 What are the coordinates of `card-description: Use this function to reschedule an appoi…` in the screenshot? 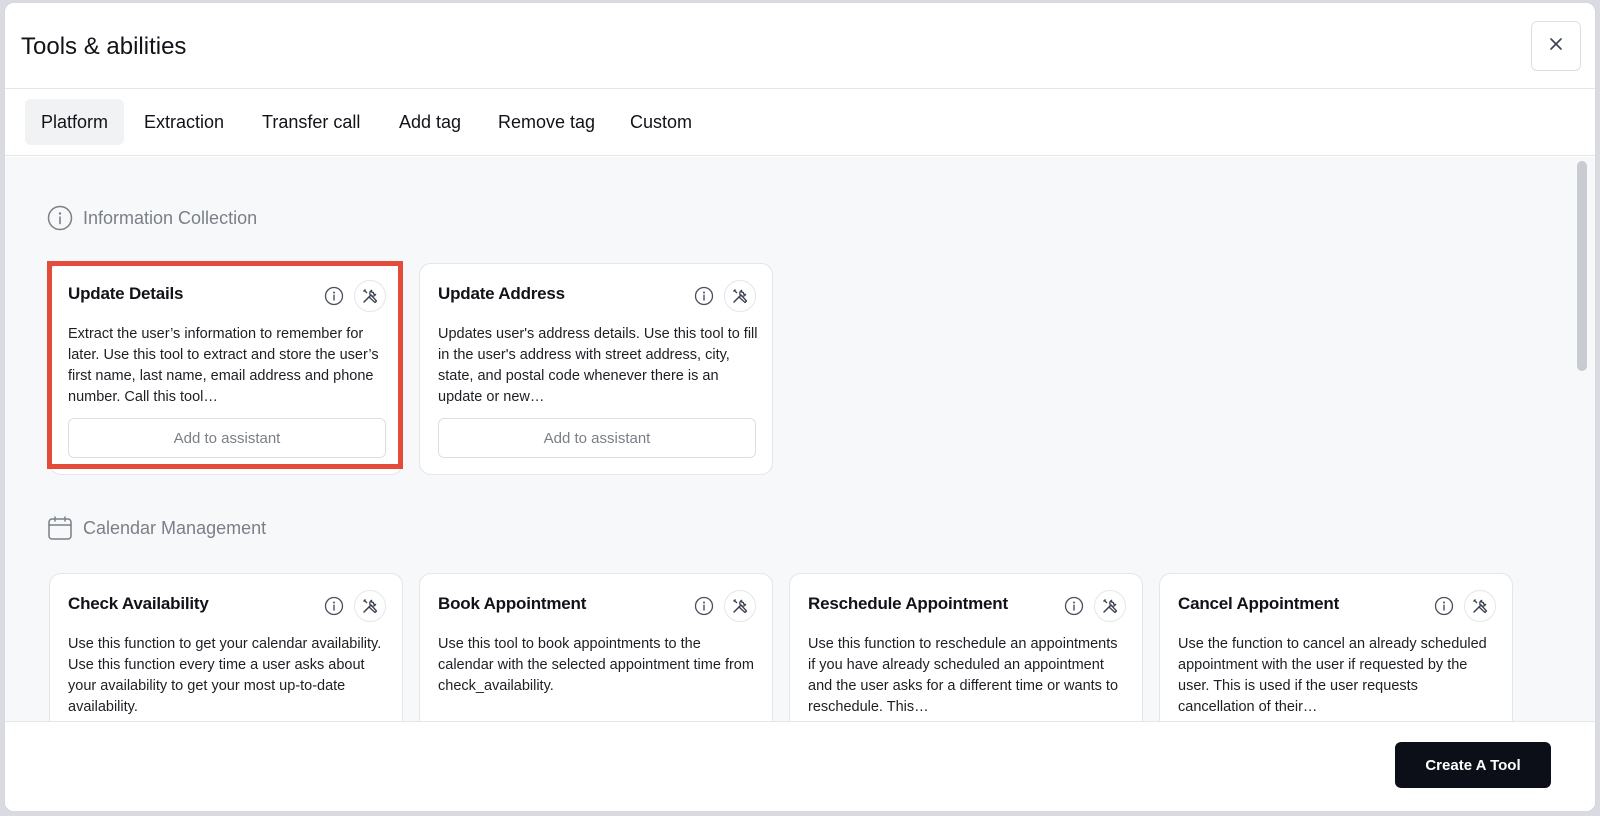 It's located at (963, 675).